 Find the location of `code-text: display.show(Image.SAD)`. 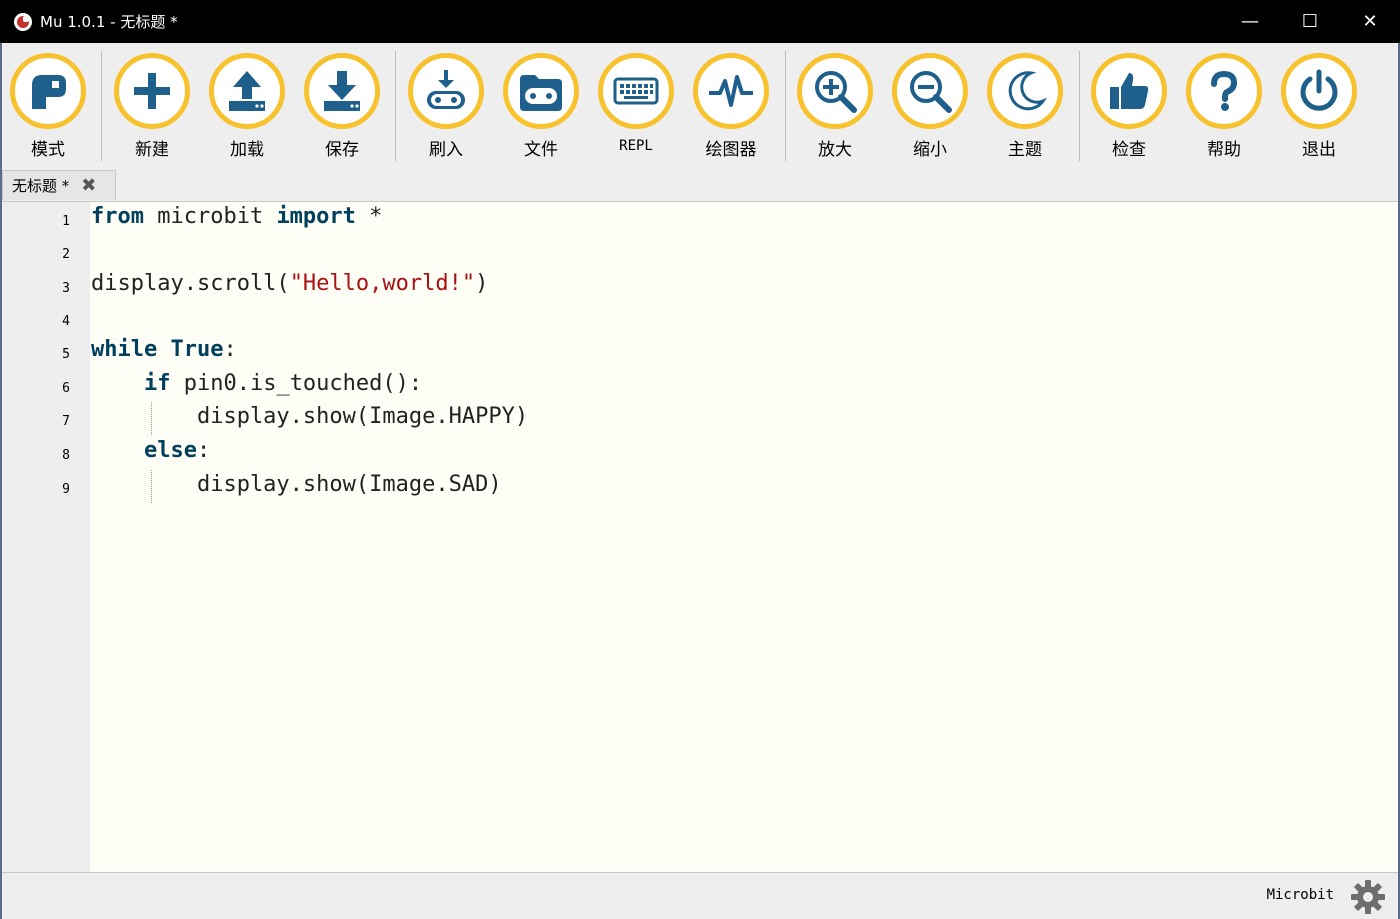

code-text: display.show(Image.SAD) is located at coordinates (296, 484).